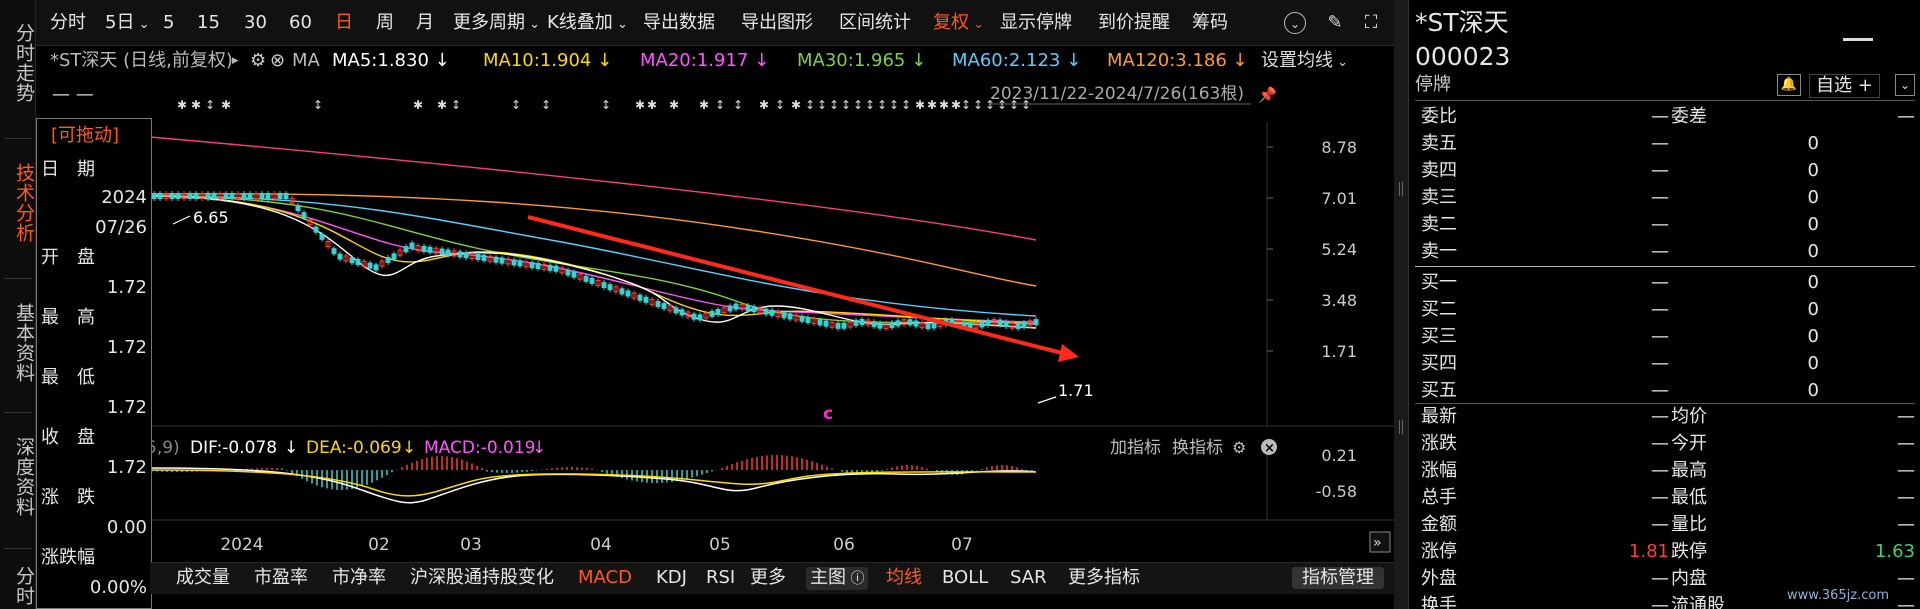 The height and width of the screenshot is (609, 1920). What do you see at coordinates (496, 24) in the screenshot?
I see `more-periods-dropdown: 更多周期 ⌄` at bounding box center [496, 24].